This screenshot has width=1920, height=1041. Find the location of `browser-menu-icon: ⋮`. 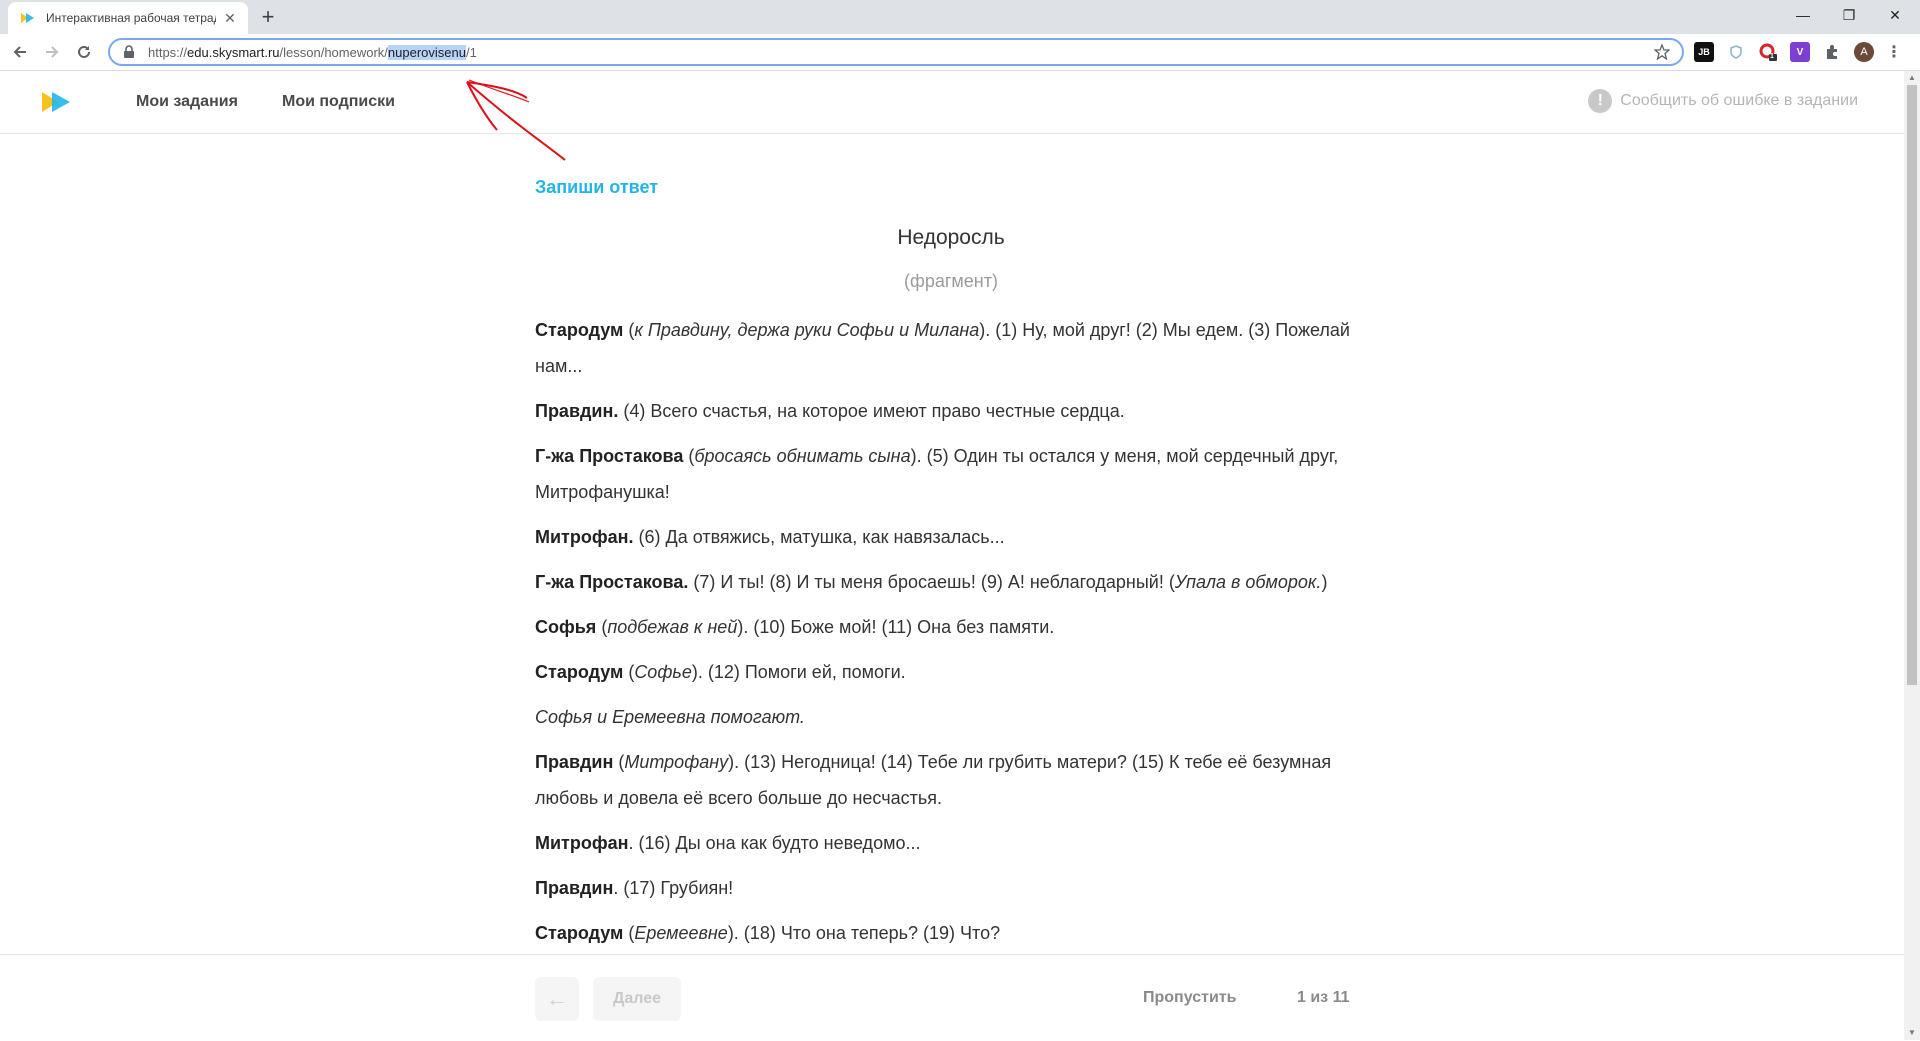

browser-menu-icon: ⋮ is located at coordinates (1894, 52).